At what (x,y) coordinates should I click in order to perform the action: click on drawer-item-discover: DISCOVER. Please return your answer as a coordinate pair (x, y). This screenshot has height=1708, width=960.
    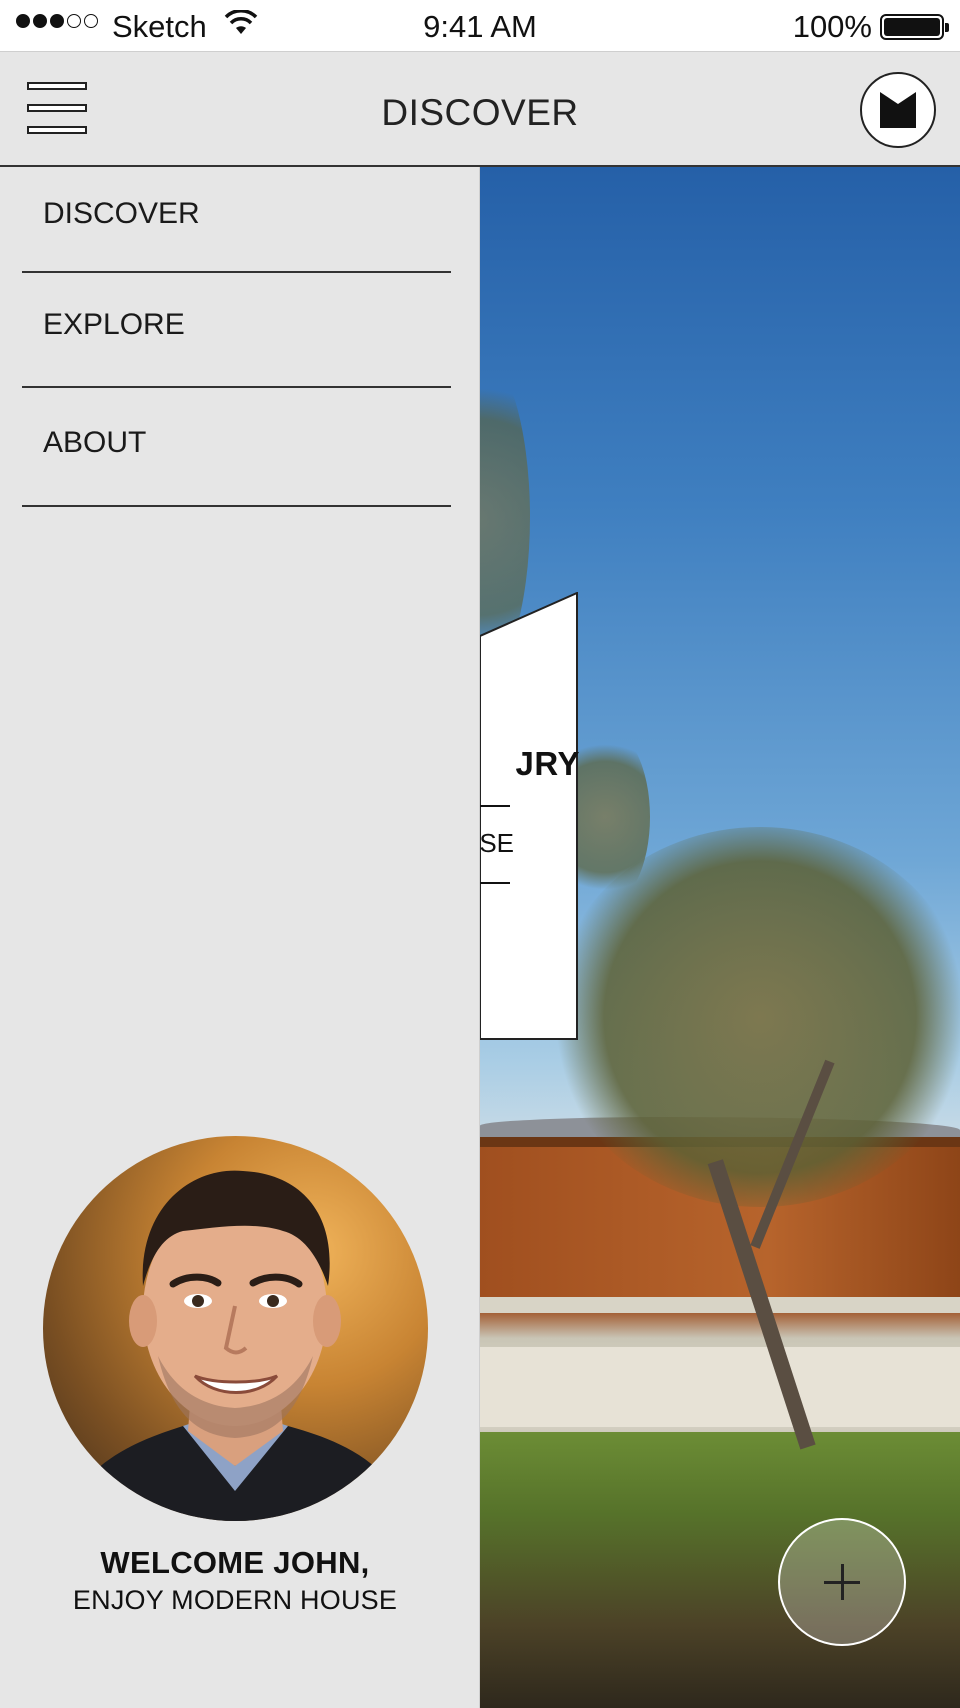
    Looking at the image, I should click on (236, 220).